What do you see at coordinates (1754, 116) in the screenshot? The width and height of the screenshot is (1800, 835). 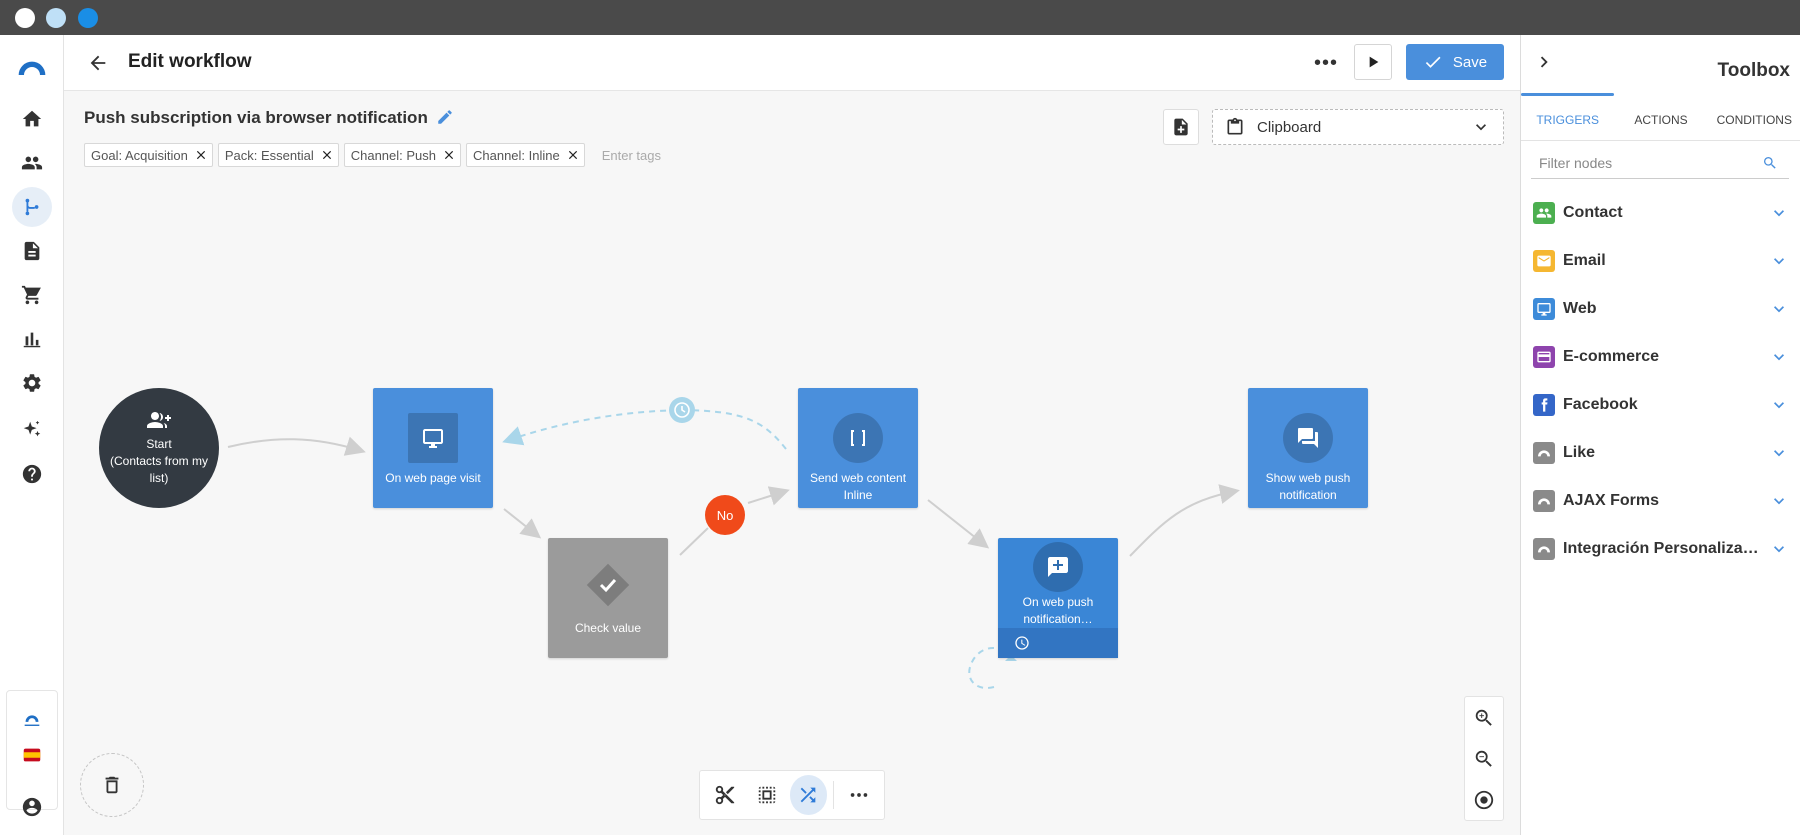 I see `tab-conditions: CONDITIONS` at bounding box center [1754, 116].